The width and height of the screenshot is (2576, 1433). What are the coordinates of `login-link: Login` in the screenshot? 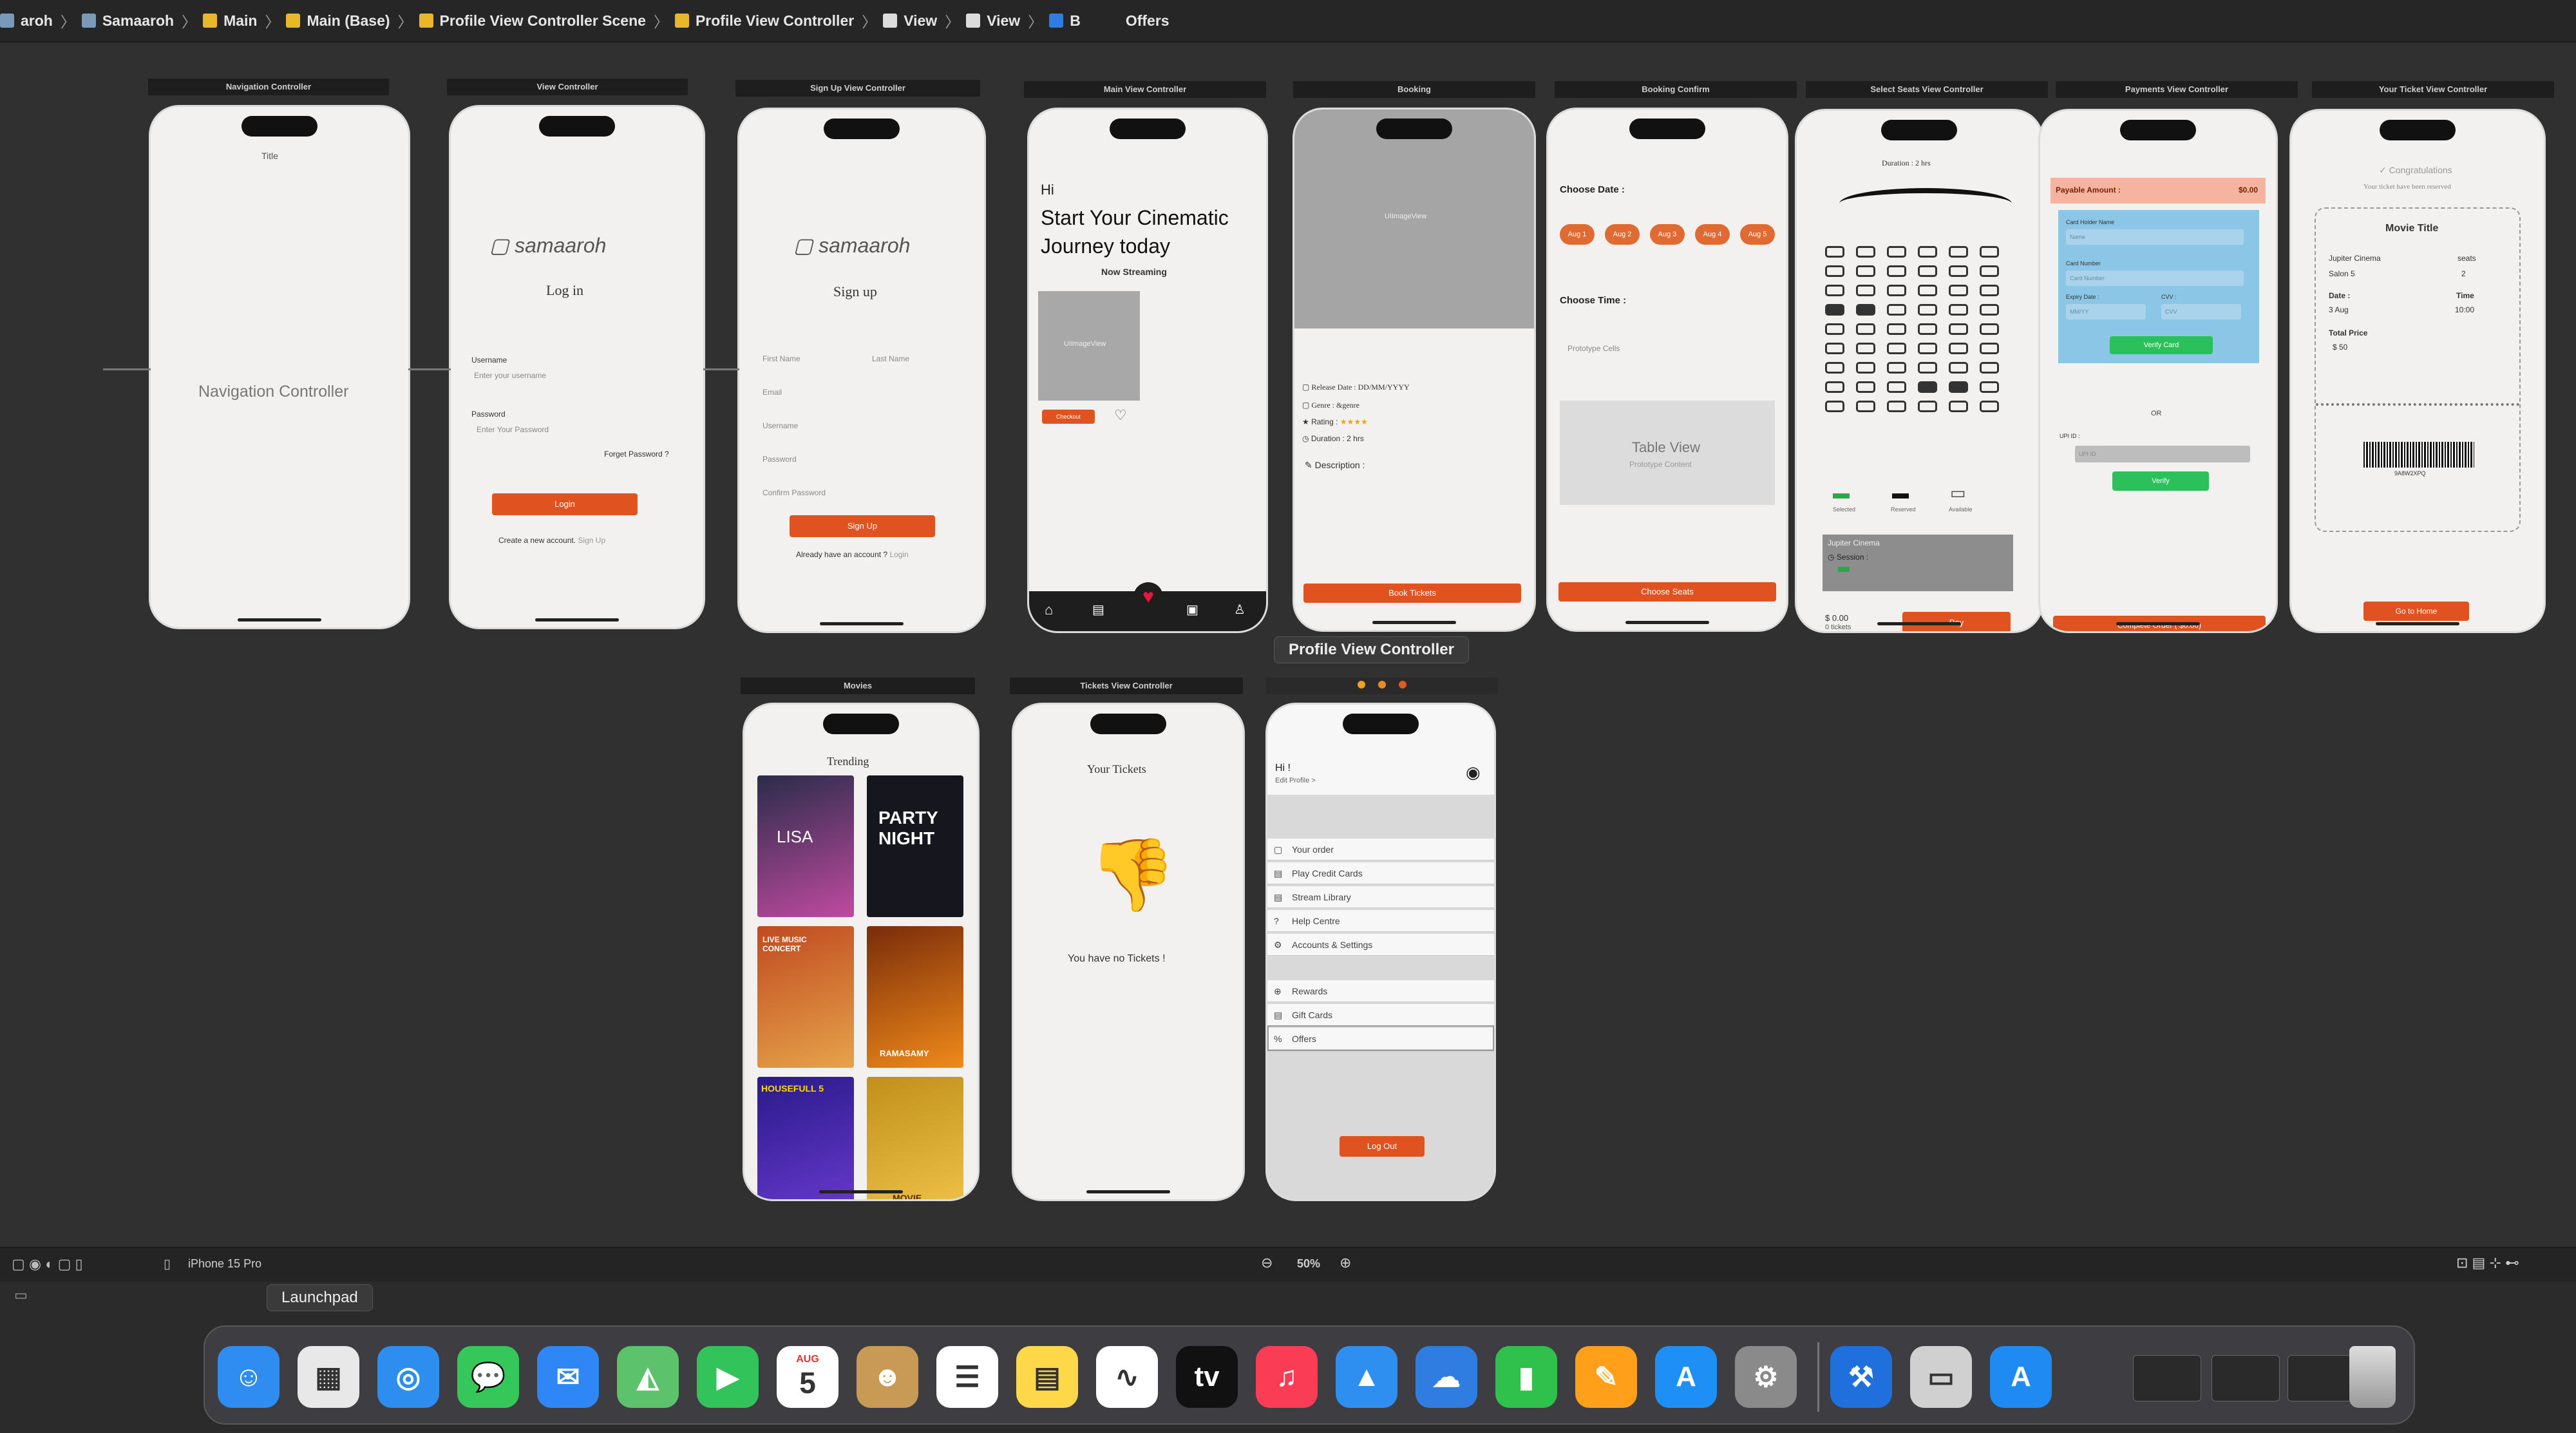 It's located at (899, 554).